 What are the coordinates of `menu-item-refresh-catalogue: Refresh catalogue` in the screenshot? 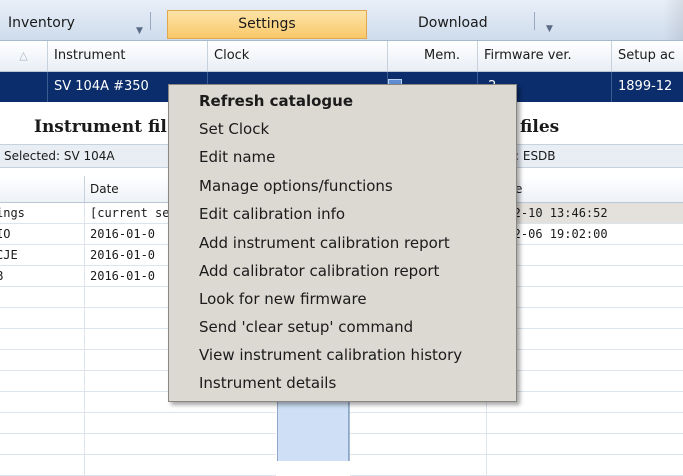 It's located at (276, 101).